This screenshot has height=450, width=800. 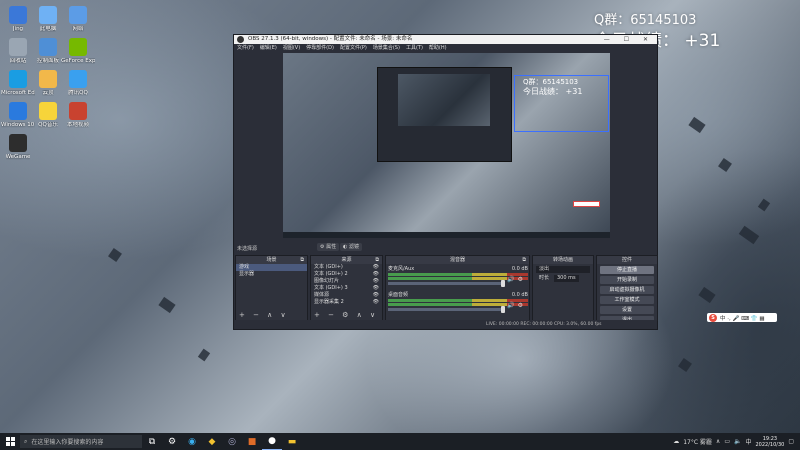 What do you see at coordinates (271, 267) in the screenshot?
I see `scene-item: 游戏` at bounding box center [271, 267].